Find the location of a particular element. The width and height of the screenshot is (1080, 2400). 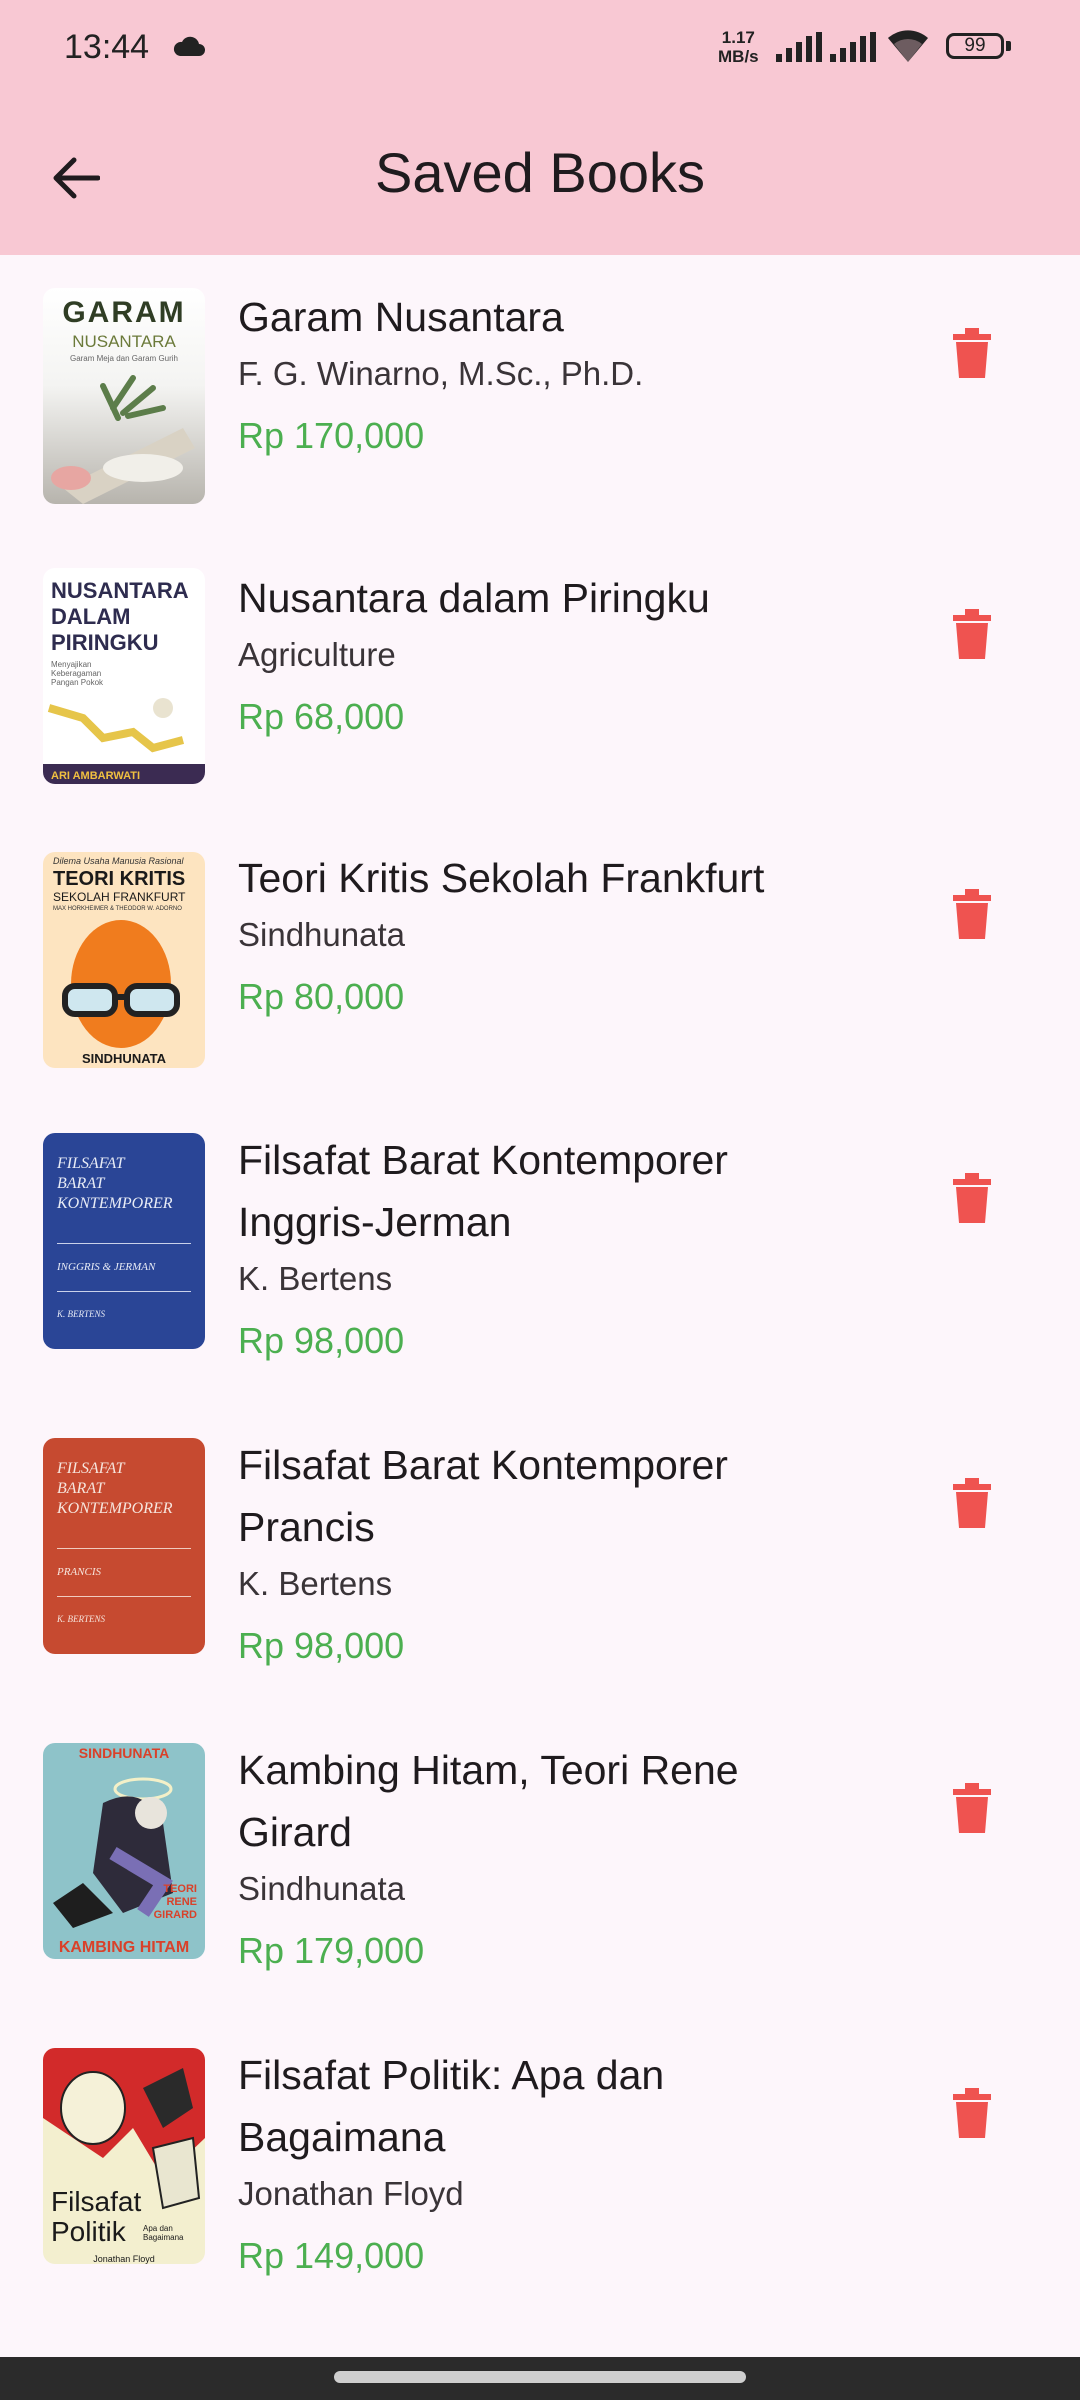

app-bar: 13:44 1.17 MB/s 99 Saved Books is located at coordinates (540, 127).